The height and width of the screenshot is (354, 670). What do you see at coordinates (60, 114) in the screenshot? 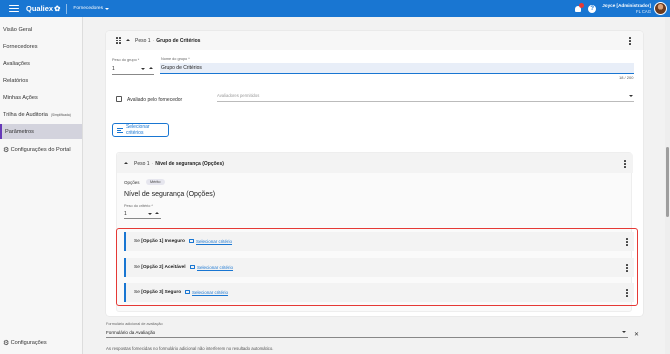
I see `sidebar-item-tag: (Simplificada)` at bounding box center [60, 114].